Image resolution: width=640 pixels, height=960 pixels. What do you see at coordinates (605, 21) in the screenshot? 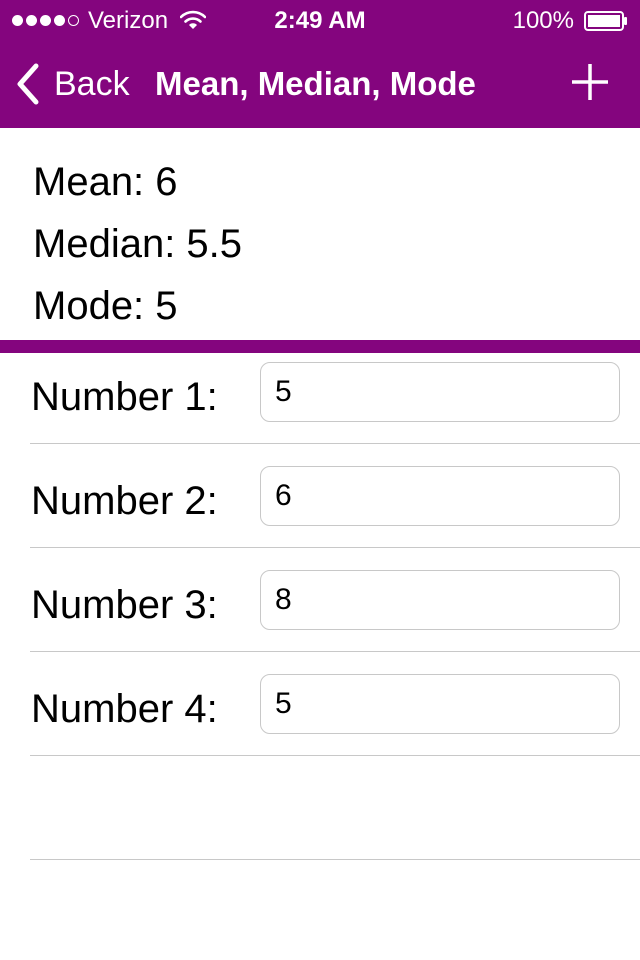
I see `battery-icon` at bounding box center [605, 21].